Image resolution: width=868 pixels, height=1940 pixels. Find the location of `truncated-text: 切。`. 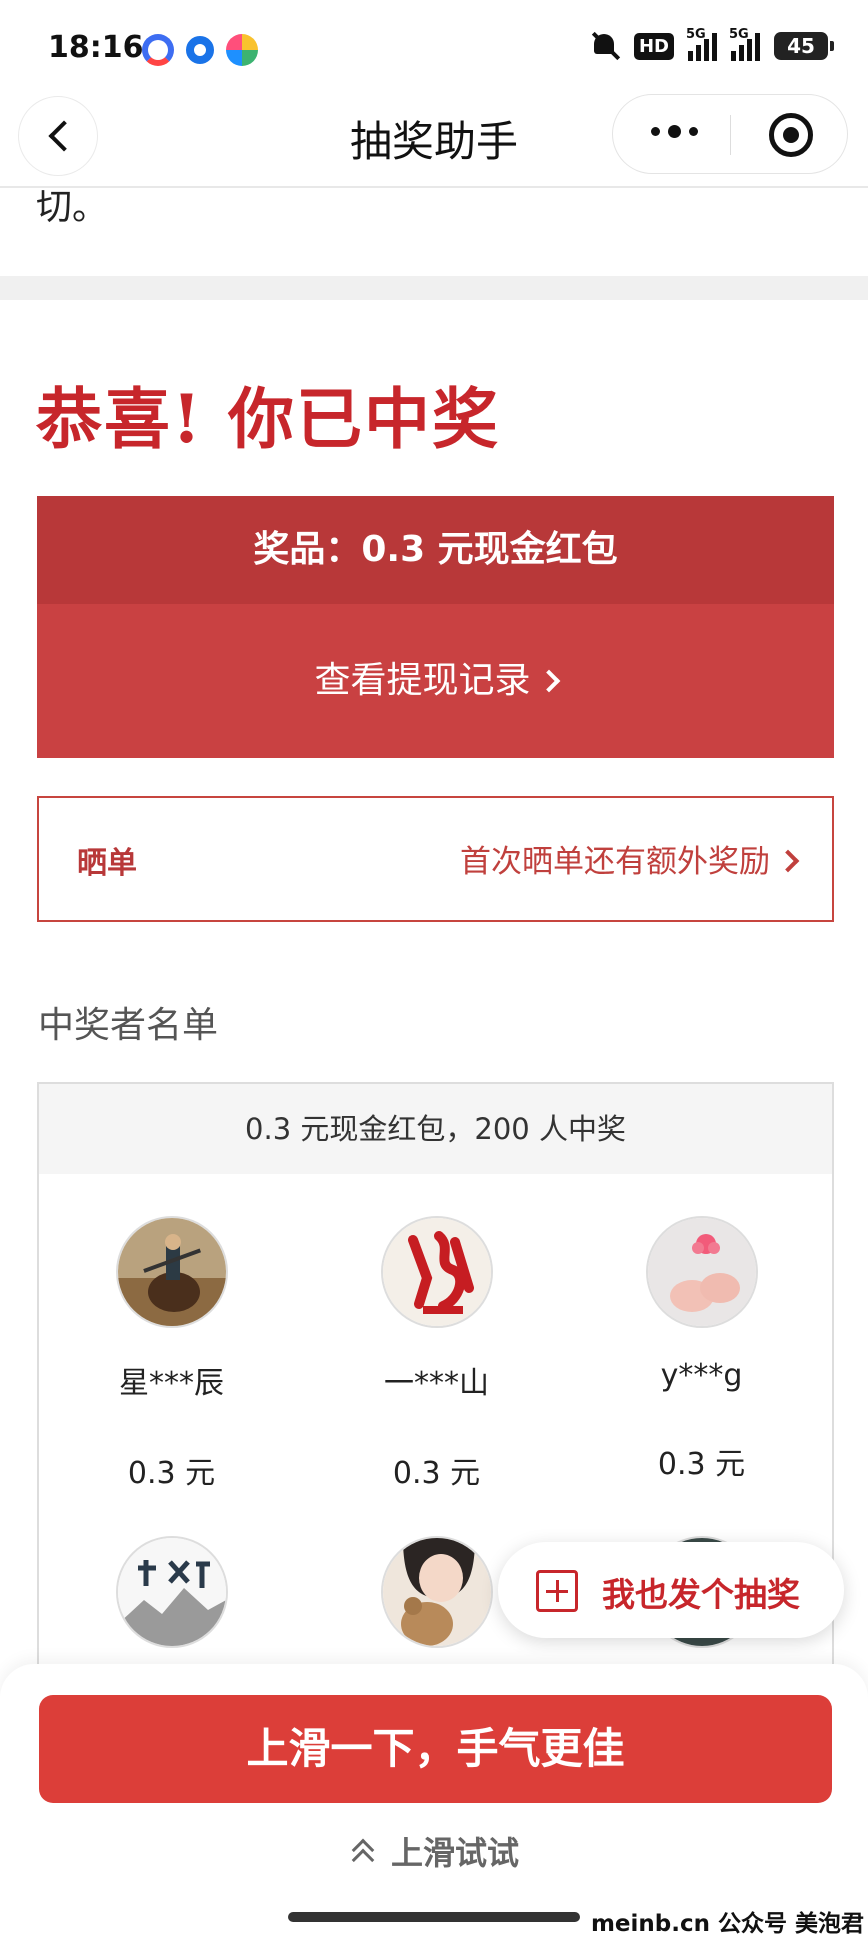

truncated-text: 切。 is located at coordinates (72, 207).